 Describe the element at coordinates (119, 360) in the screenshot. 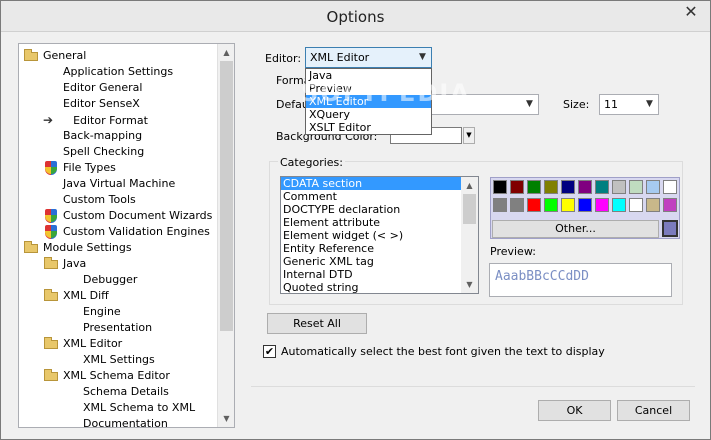

I see `tree-item: XML Settings` at that location.